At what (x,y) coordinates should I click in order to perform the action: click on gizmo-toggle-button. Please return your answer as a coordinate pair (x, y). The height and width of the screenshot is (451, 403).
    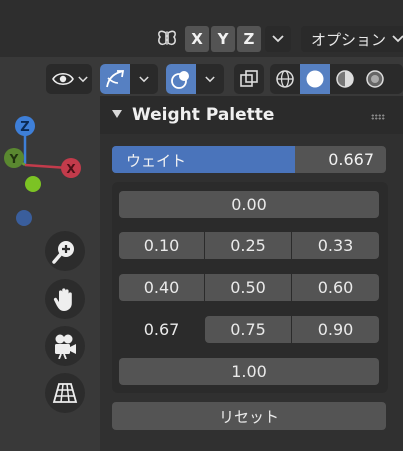
    Looking at the image, I should click on (115, 79).